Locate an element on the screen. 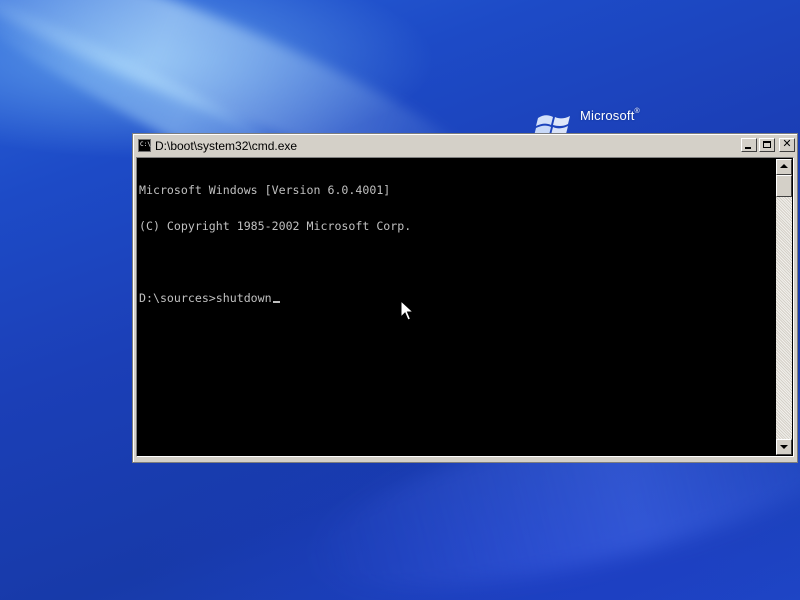  minimize-icon is located at coordinates (748, 148).